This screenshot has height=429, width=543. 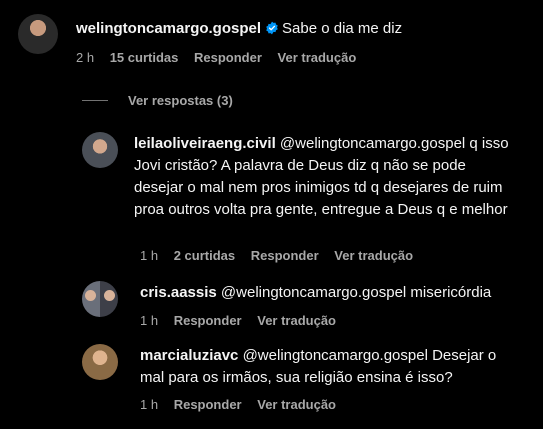 I want to click on reply-3-translate-button: Ver tradução, so click(x=296, y=404).